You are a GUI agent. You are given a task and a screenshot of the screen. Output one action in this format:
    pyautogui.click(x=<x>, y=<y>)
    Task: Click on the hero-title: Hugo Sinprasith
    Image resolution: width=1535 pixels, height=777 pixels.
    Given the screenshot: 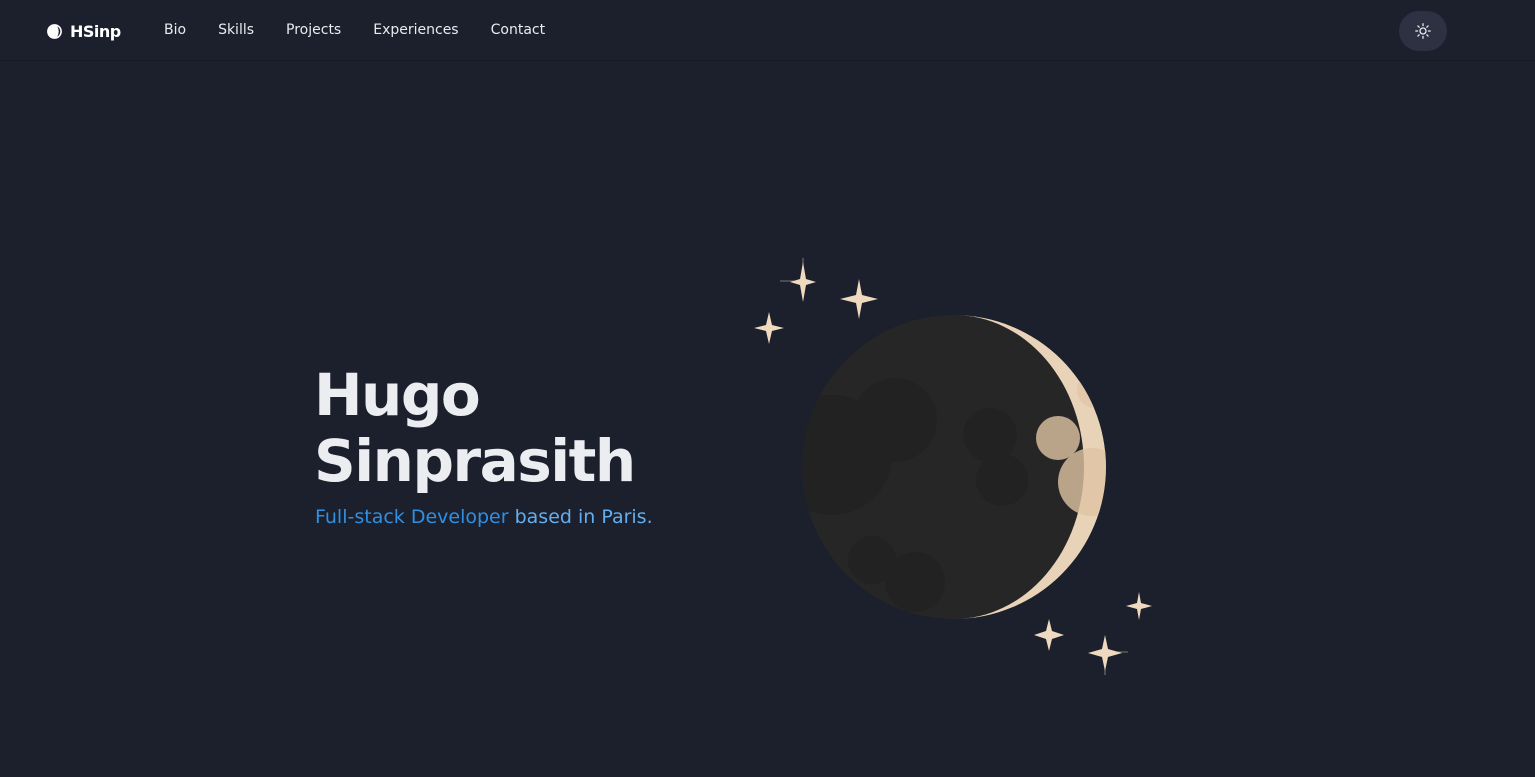 What is the action you would take?
    pyautogui.click(x=475, y=428)
    